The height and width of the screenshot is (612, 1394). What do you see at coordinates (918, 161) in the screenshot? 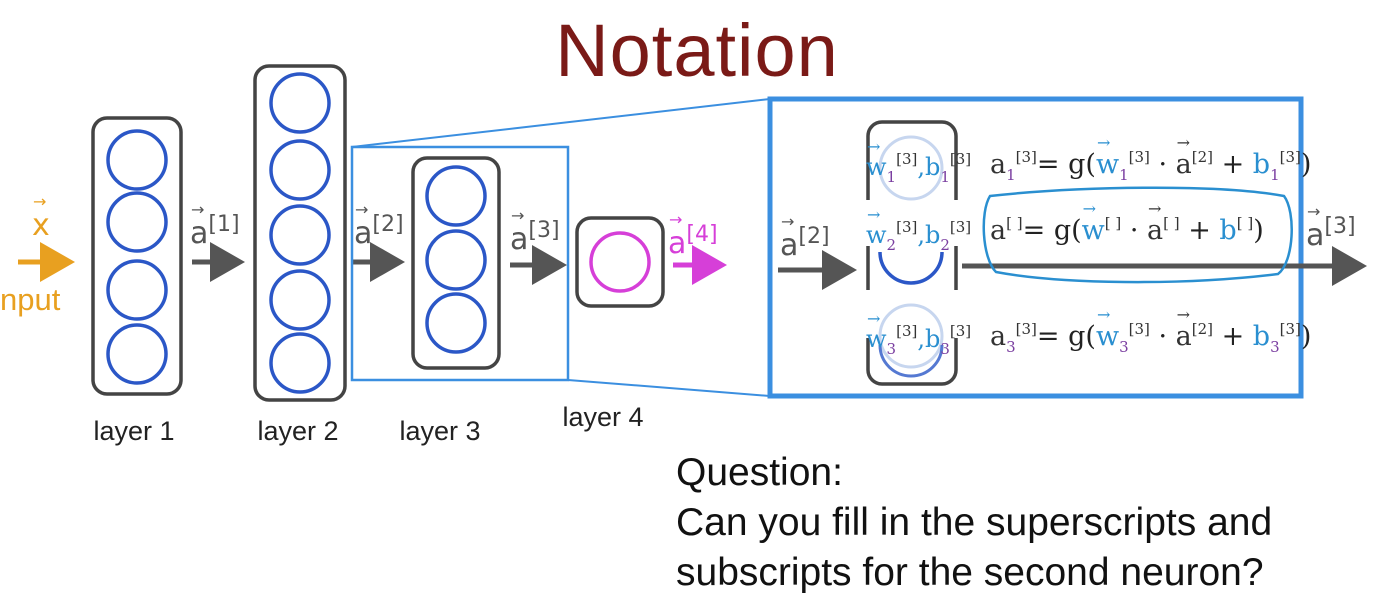
I see `neuron-1-params: w1[3],b1[3]` at bounding box center [918, 161].